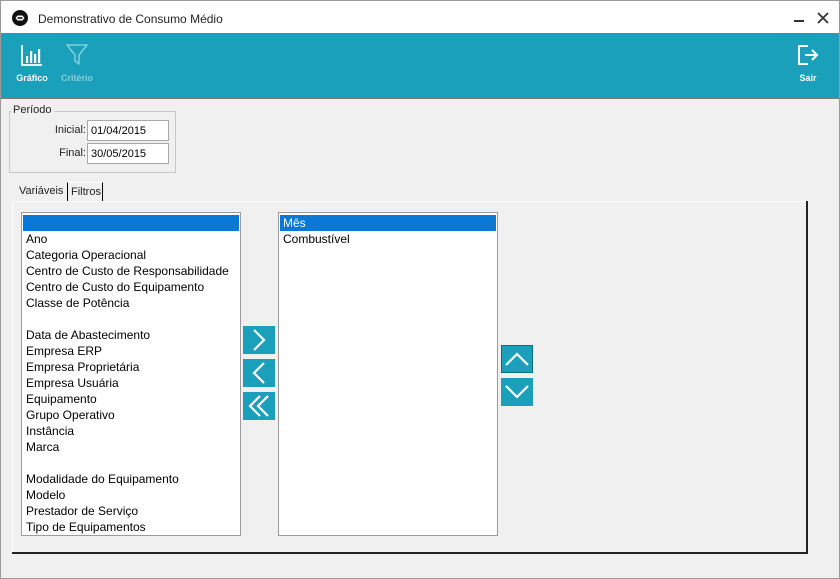 The width and height of the screenshot is (840, 579). What do you see at coordinates (131, 479) in the screenshot?
I see `list-item: Modalidade do Equipamento` at bounding box center [131, 479].